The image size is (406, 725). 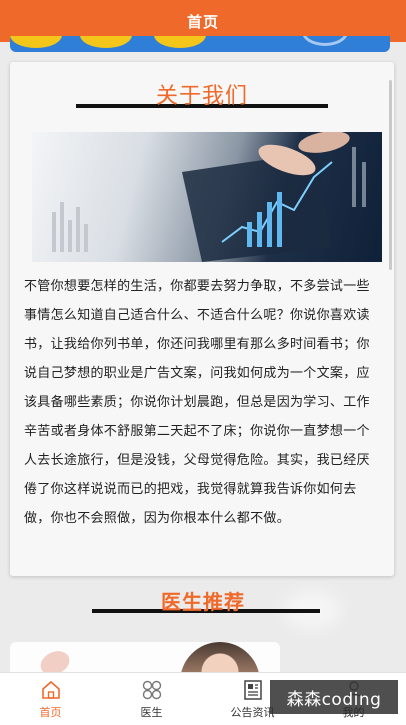 What do you see at coordinates (203, 602) in the screenshot?
I see `doctor-recommend-title: 医生推荐` at bounding box center [203, 602].